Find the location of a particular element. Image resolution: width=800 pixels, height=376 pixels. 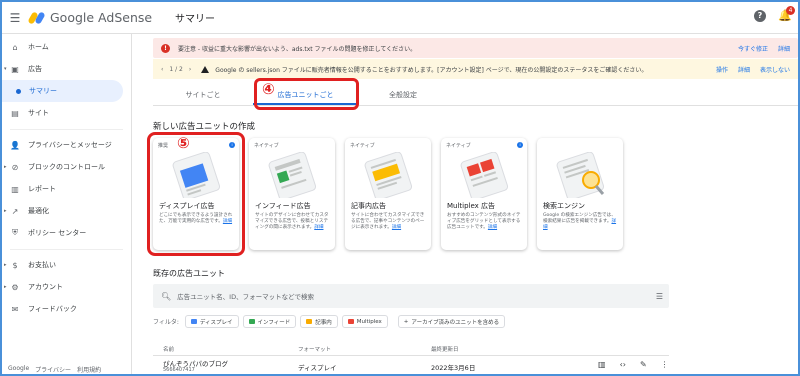

card-description: Google の検索エンジン広告では、検索結果に広告を掲載できます。詳細 is located at coordinates (580, 222).